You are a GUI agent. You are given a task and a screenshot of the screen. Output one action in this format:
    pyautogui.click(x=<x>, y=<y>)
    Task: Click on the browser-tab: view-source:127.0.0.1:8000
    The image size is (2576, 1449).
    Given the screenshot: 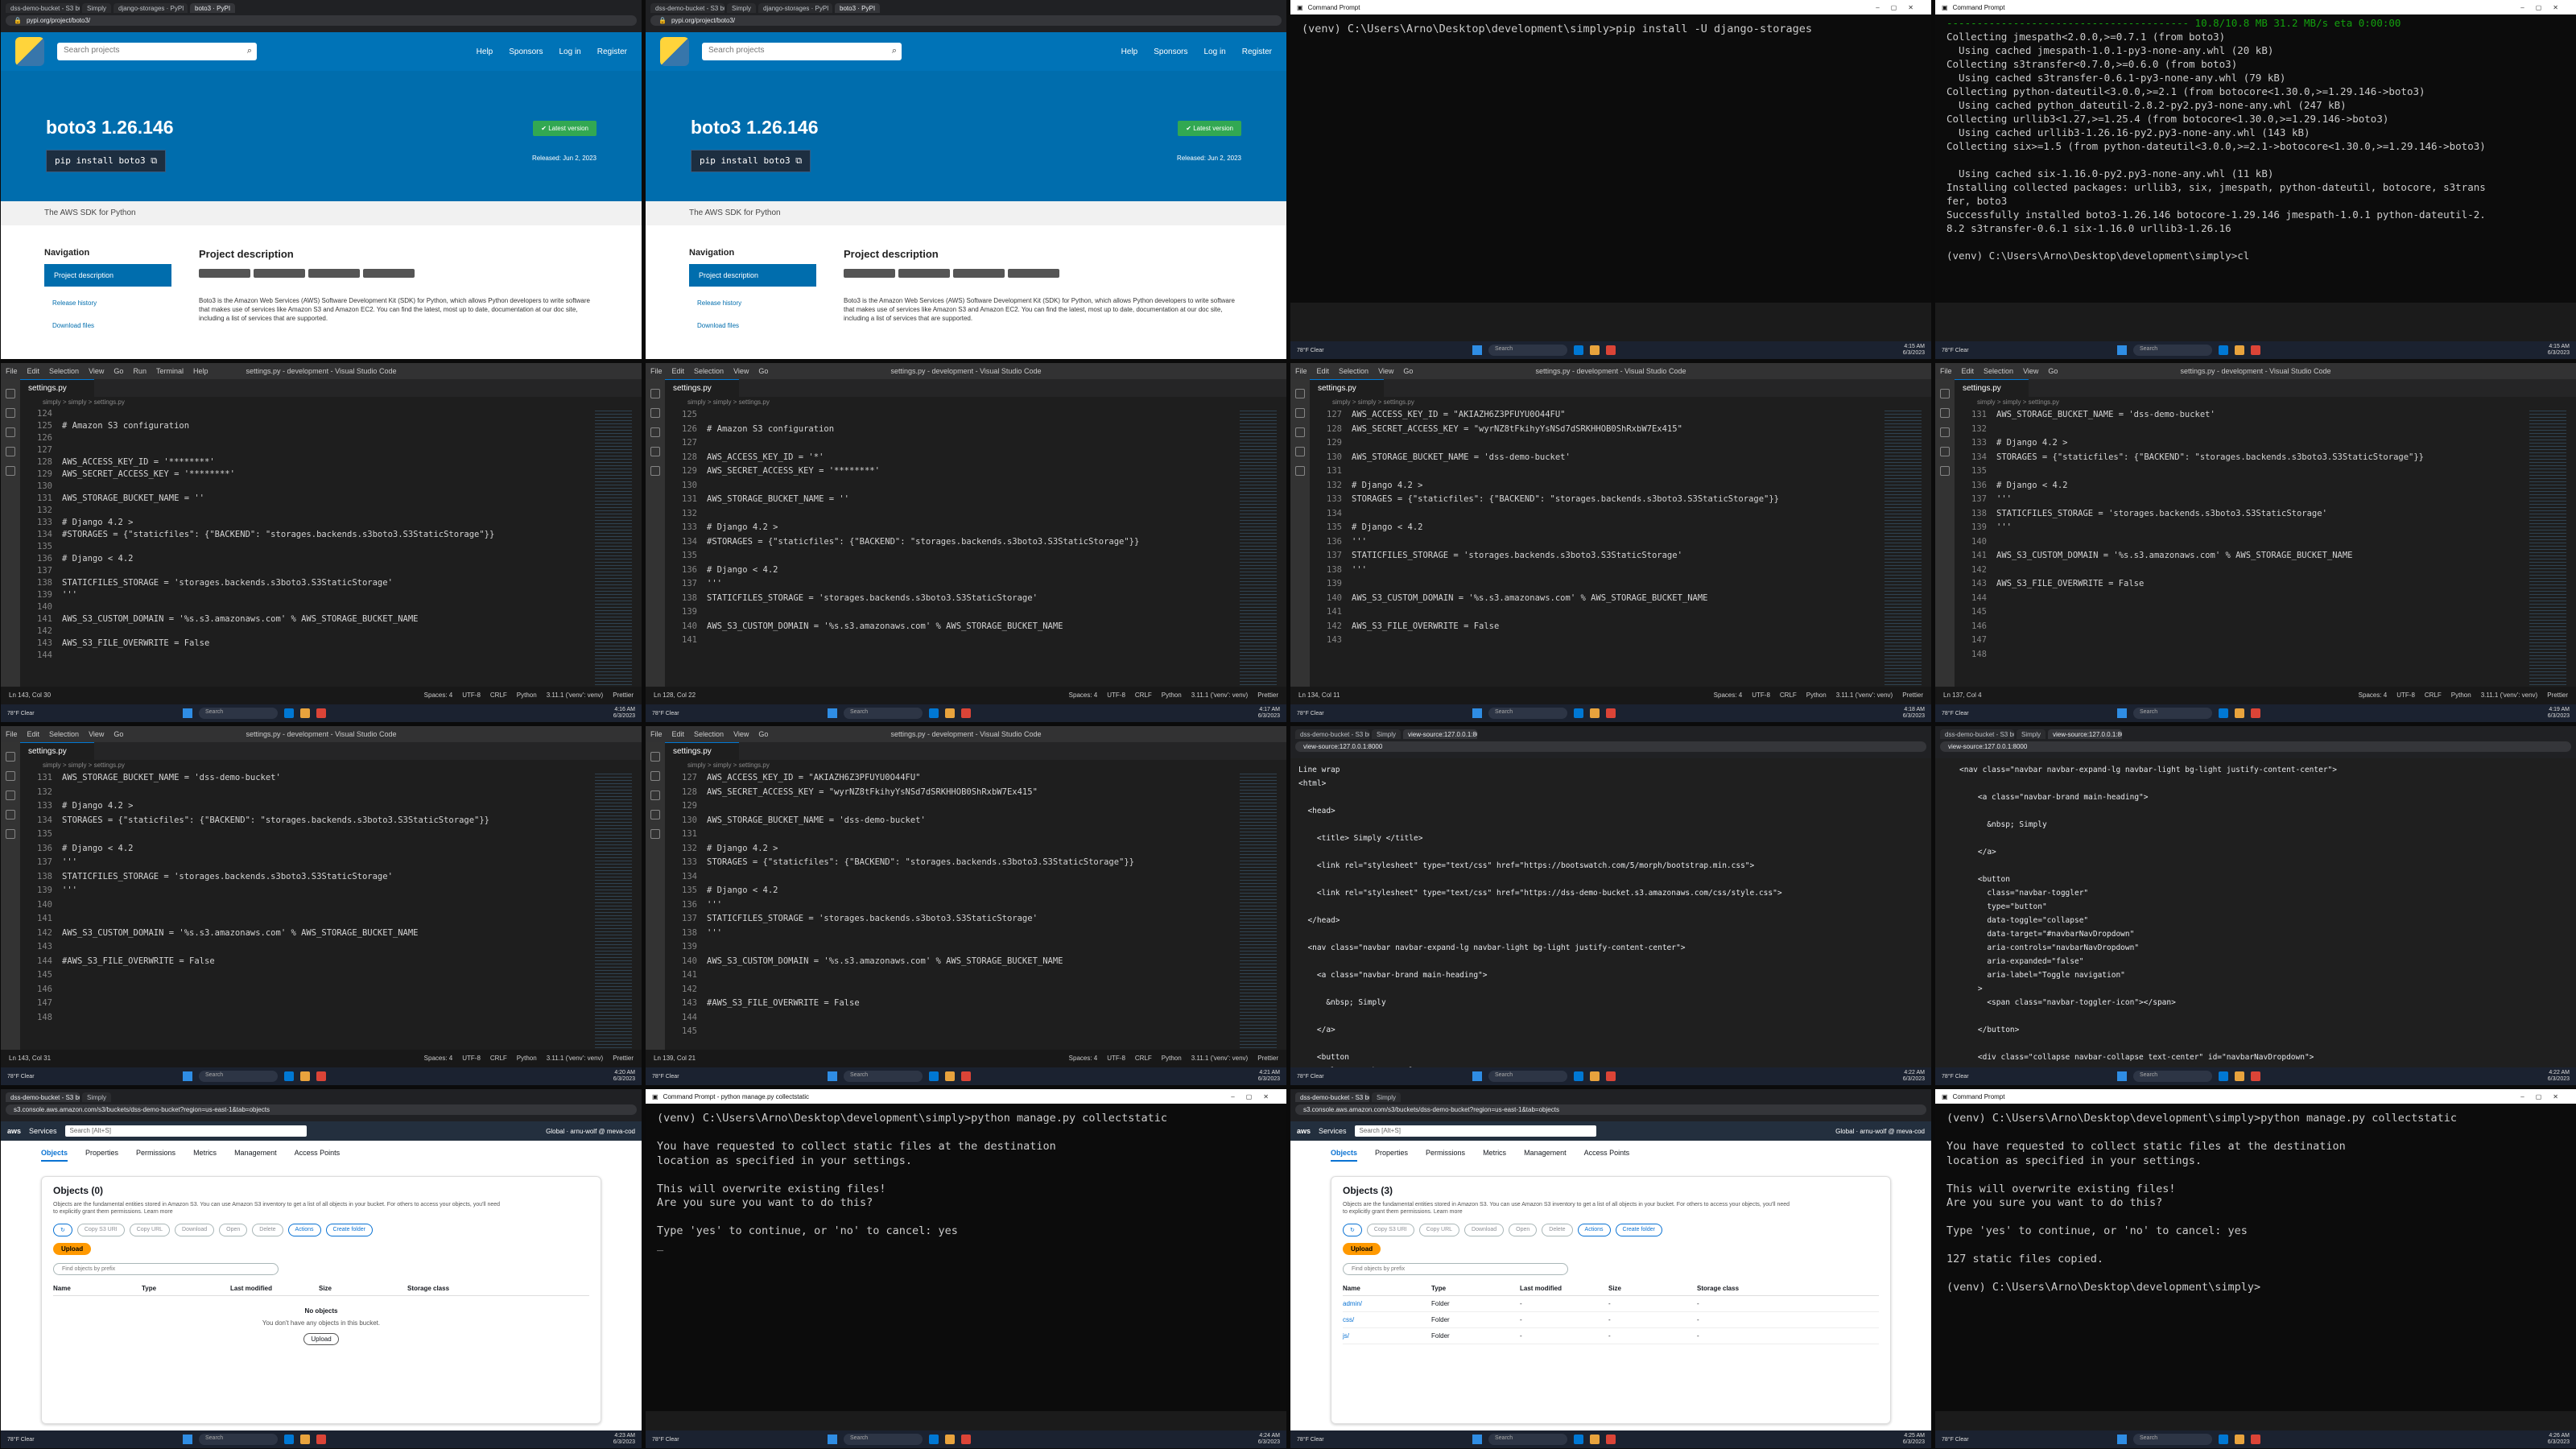 What is the action you would take?
    pyautogui.click(x=1440, y=734)
    